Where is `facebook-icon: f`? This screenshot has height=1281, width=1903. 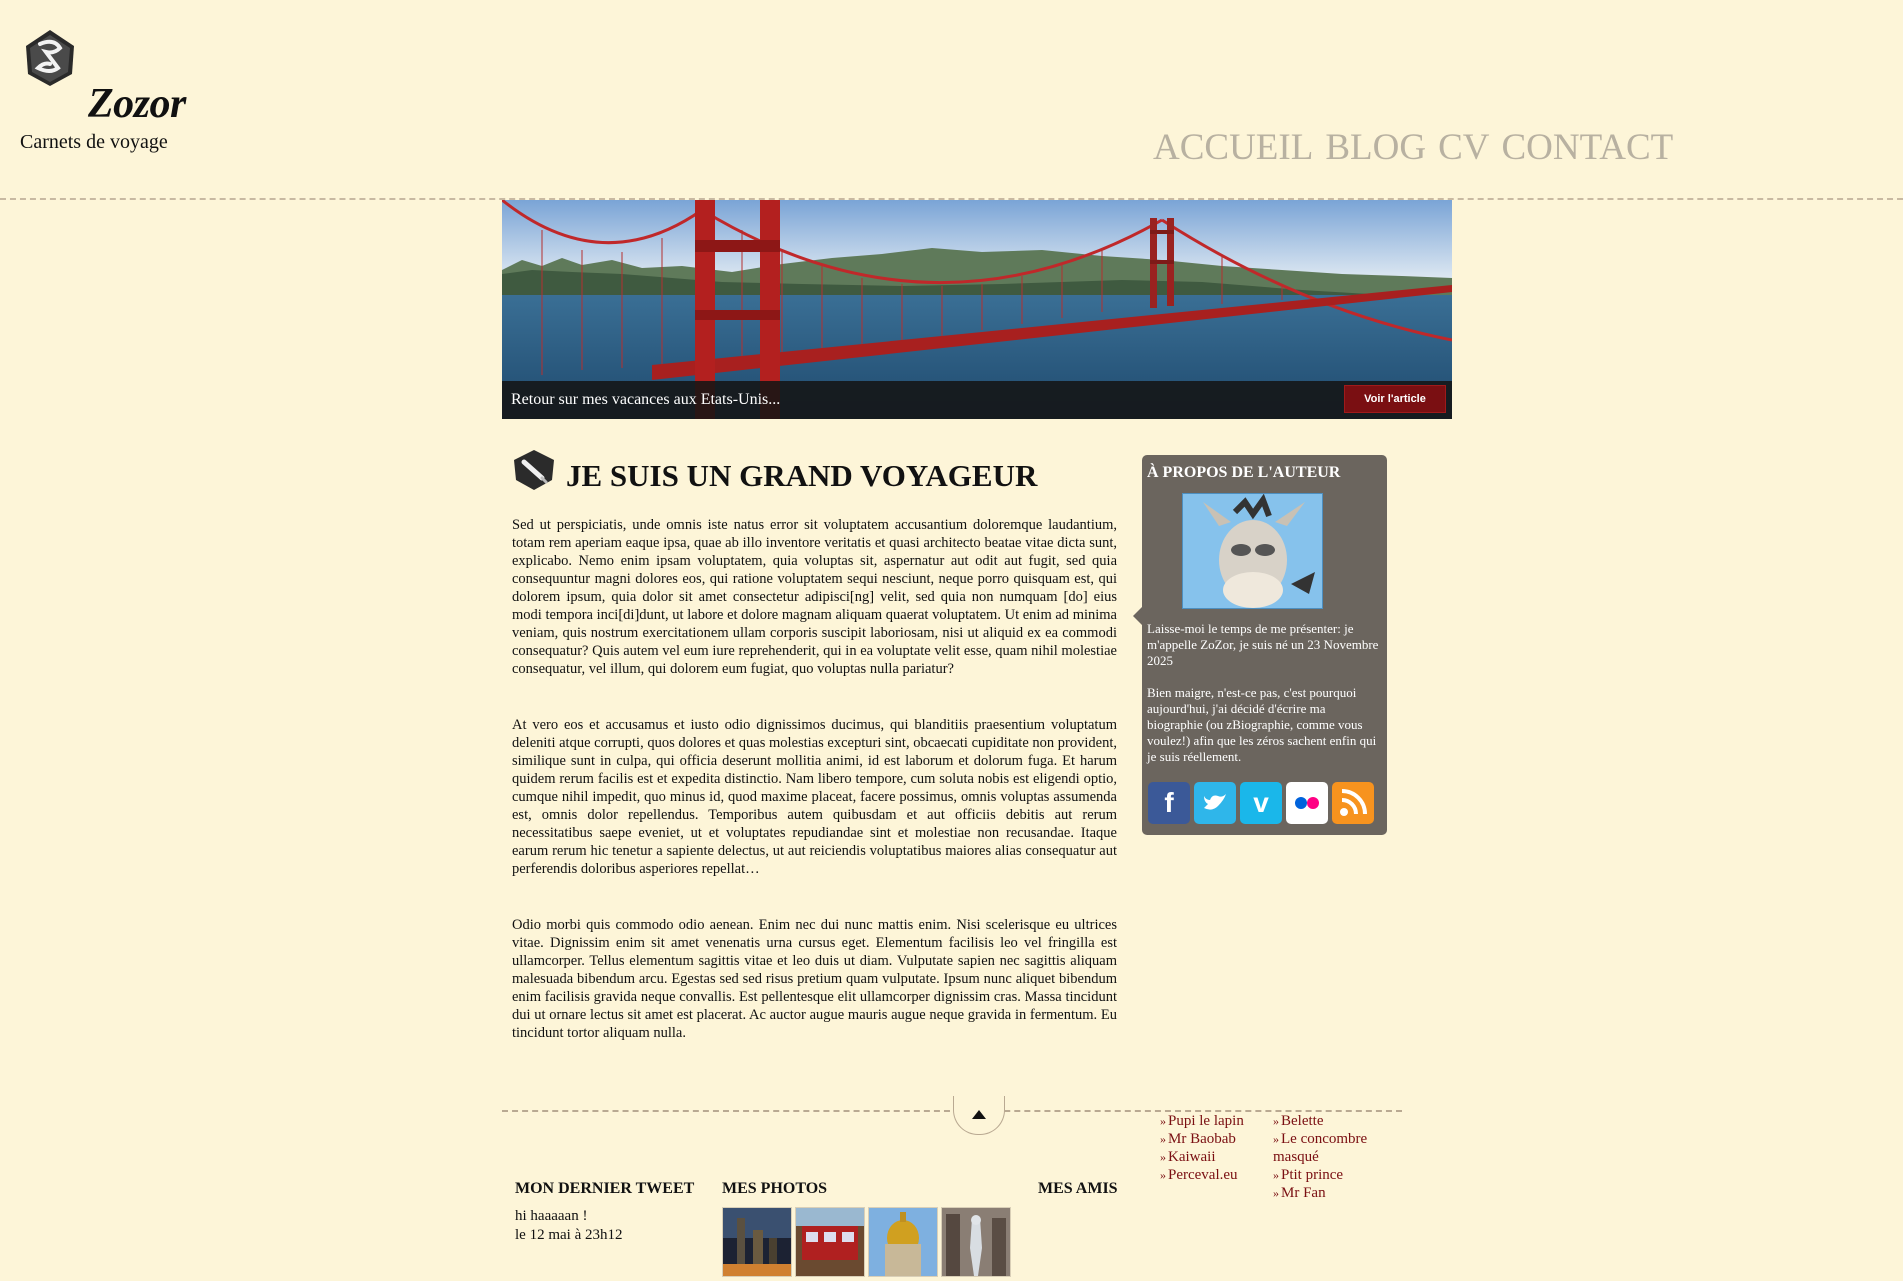 facebook-icon: f is located at coordinates (1169, 803).